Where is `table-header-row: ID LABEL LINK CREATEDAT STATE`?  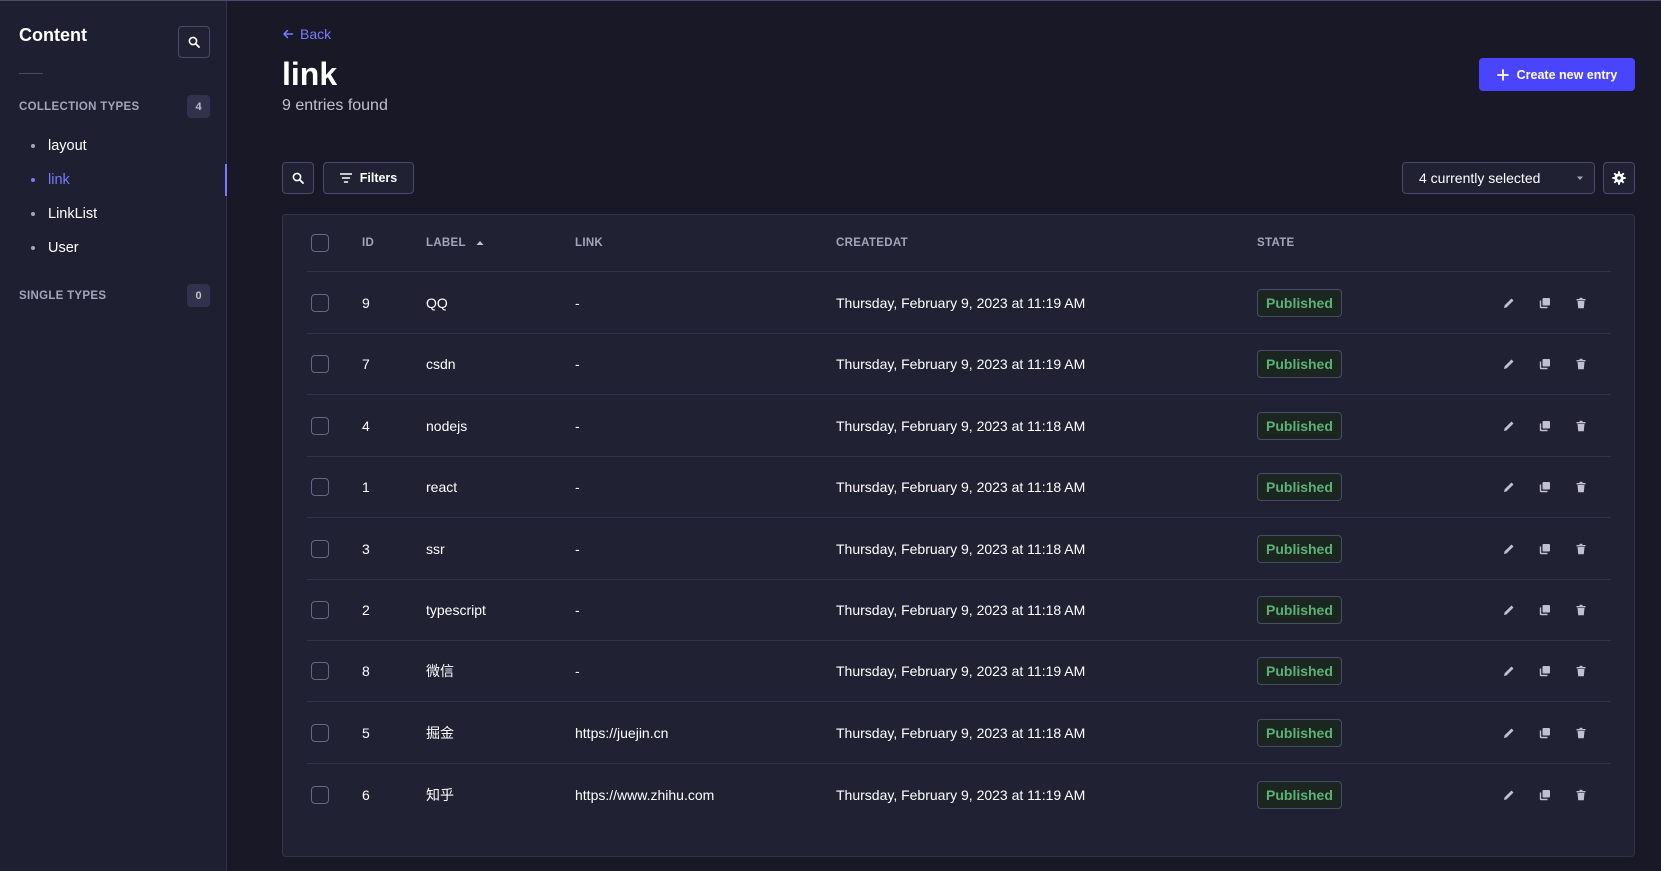
table-header-row: ID LABEL LINK CREATEDAT STATE is located at coordinates (959, 243).